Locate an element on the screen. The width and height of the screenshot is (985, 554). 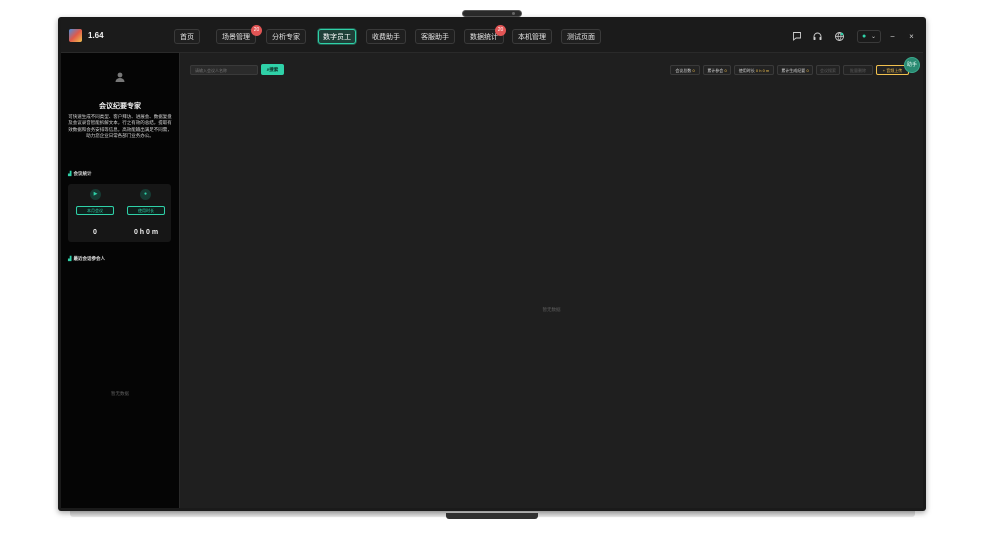
globe-icon is located at coordinates (839, 36).